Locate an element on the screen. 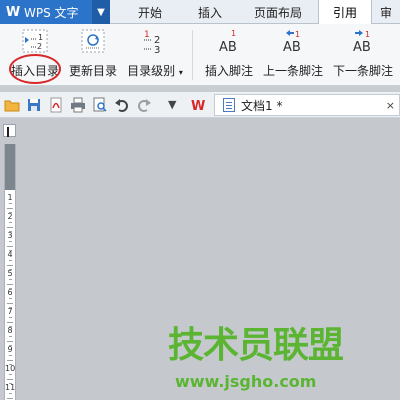 This screenshot has height=400, width=400. close-document-icon: × is located at coordinates (390, 105).